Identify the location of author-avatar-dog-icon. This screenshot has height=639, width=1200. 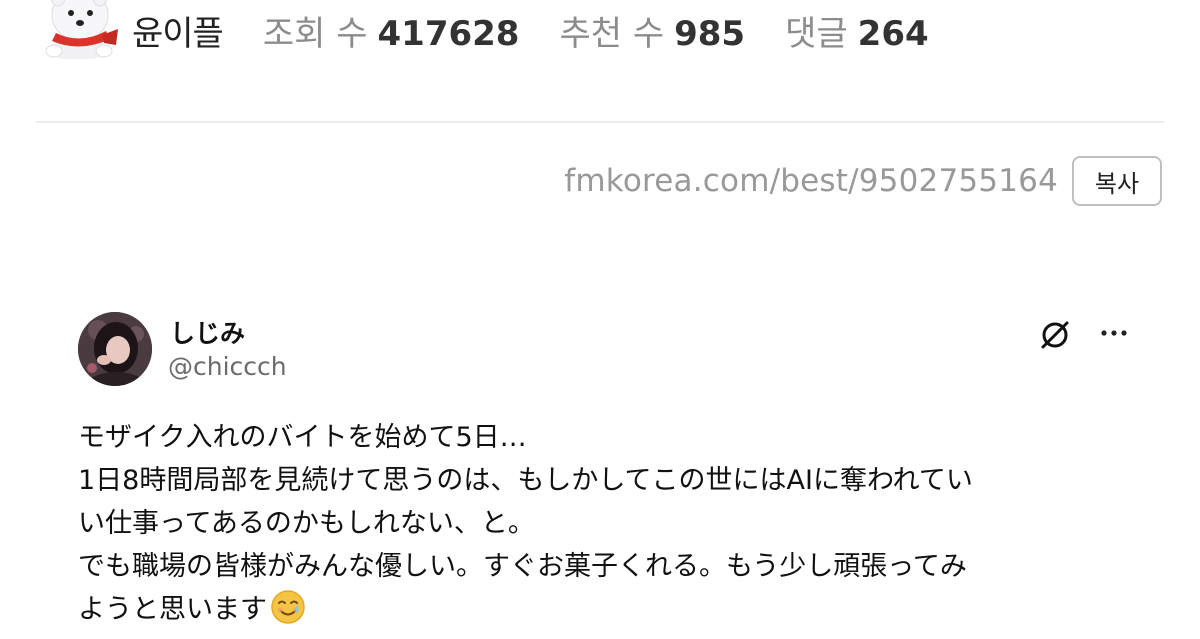
(82, 30).